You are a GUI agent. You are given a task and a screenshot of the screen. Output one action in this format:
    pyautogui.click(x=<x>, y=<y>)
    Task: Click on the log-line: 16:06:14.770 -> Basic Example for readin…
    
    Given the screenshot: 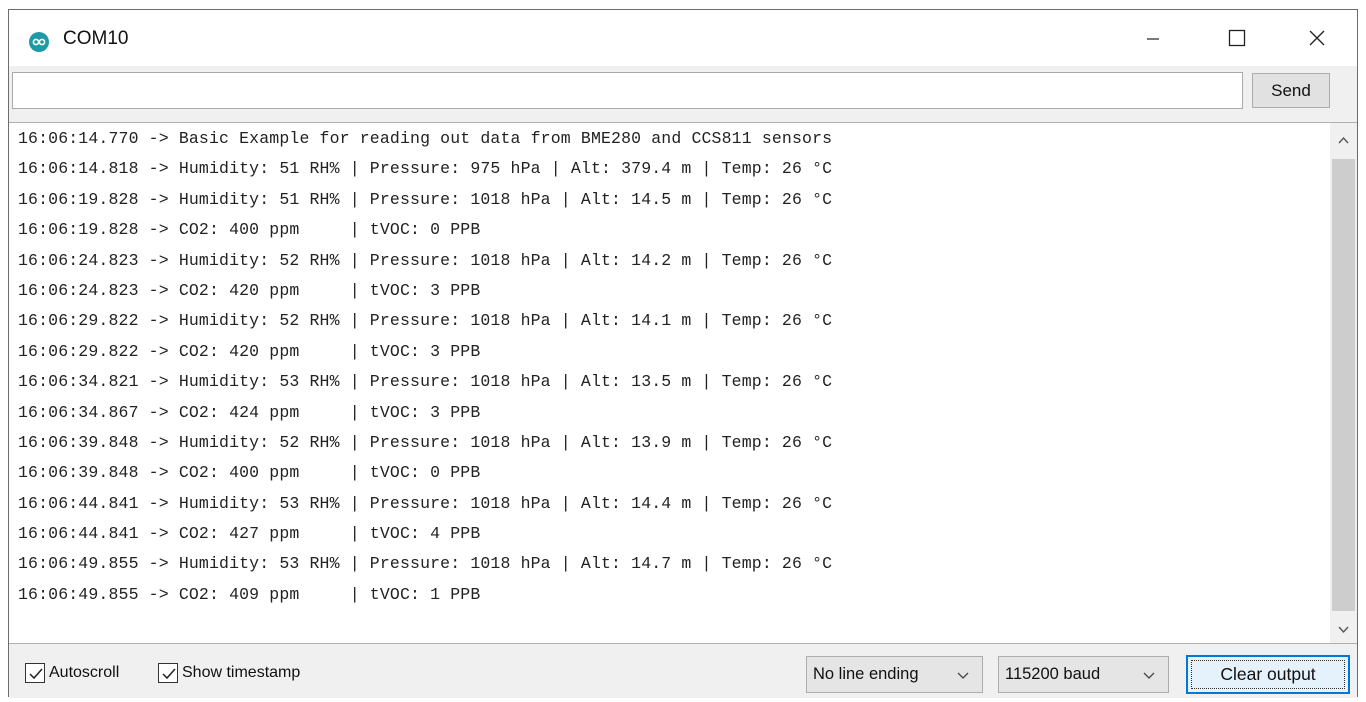 What is the action you would take?
    pyautogui.click(x=425, y=138)
    